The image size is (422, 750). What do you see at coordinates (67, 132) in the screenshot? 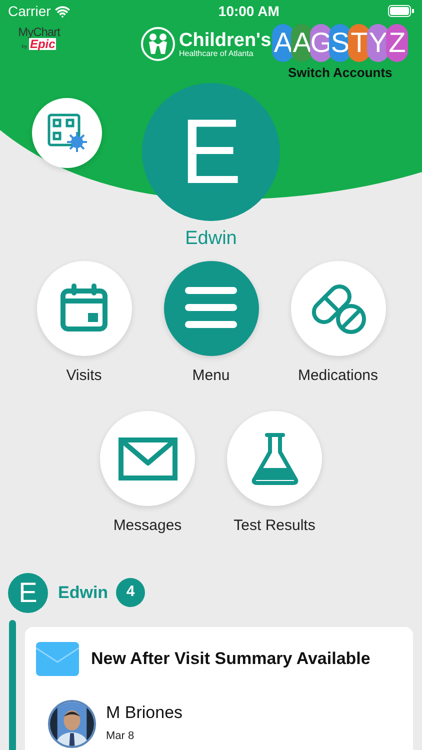
I see `qr-virus-icon` at bounding box center [67, 132].